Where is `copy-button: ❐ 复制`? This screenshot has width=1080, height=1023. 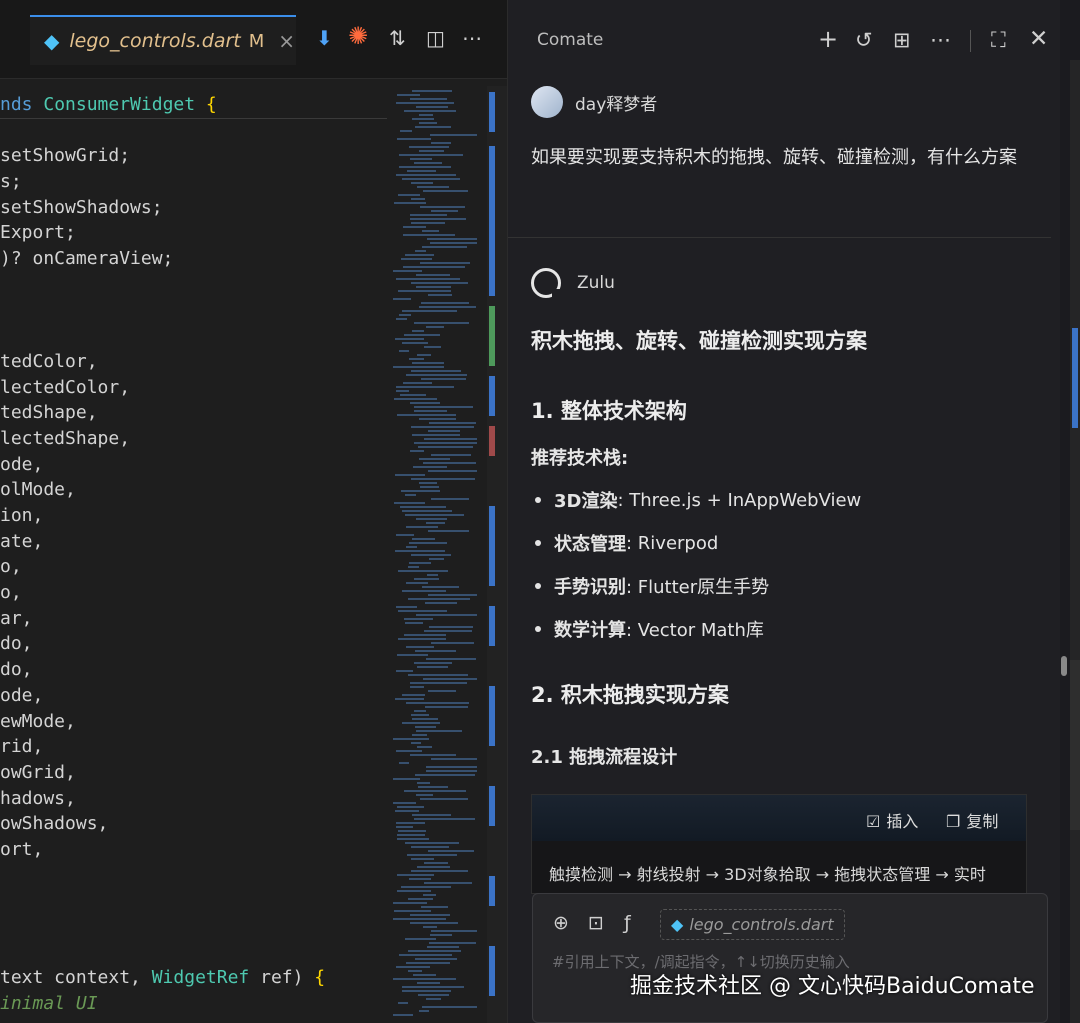 copy-button: ❐ 复制 is located at coordinates (972, 820).